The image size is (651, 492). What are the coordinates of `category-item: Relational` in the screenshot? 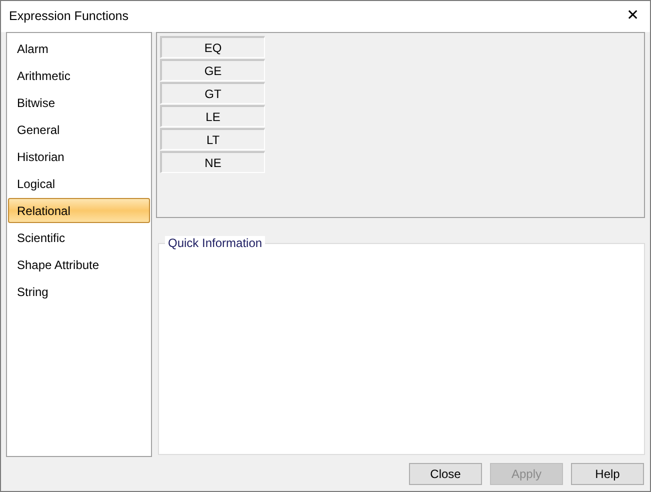 It's located at (79, 210).